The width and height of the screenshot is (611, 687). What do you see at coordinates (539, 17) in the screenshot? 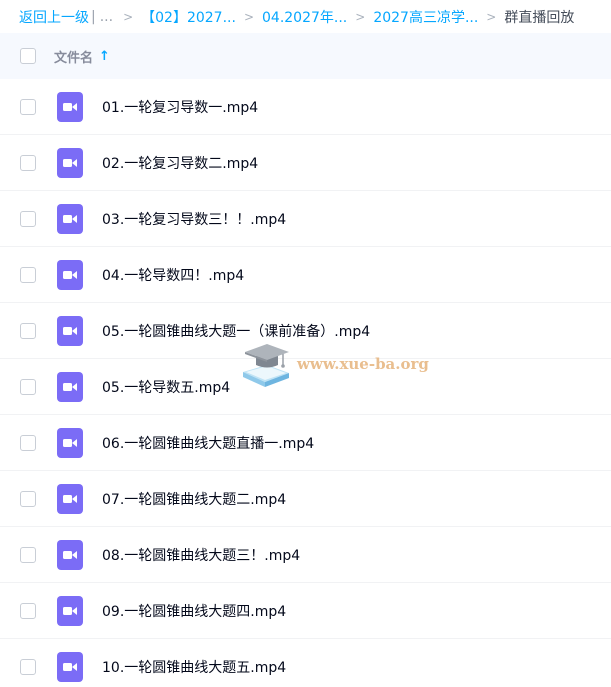
I see `breadcrumb-current: 群直播回放` at bounding box center [539, 17].